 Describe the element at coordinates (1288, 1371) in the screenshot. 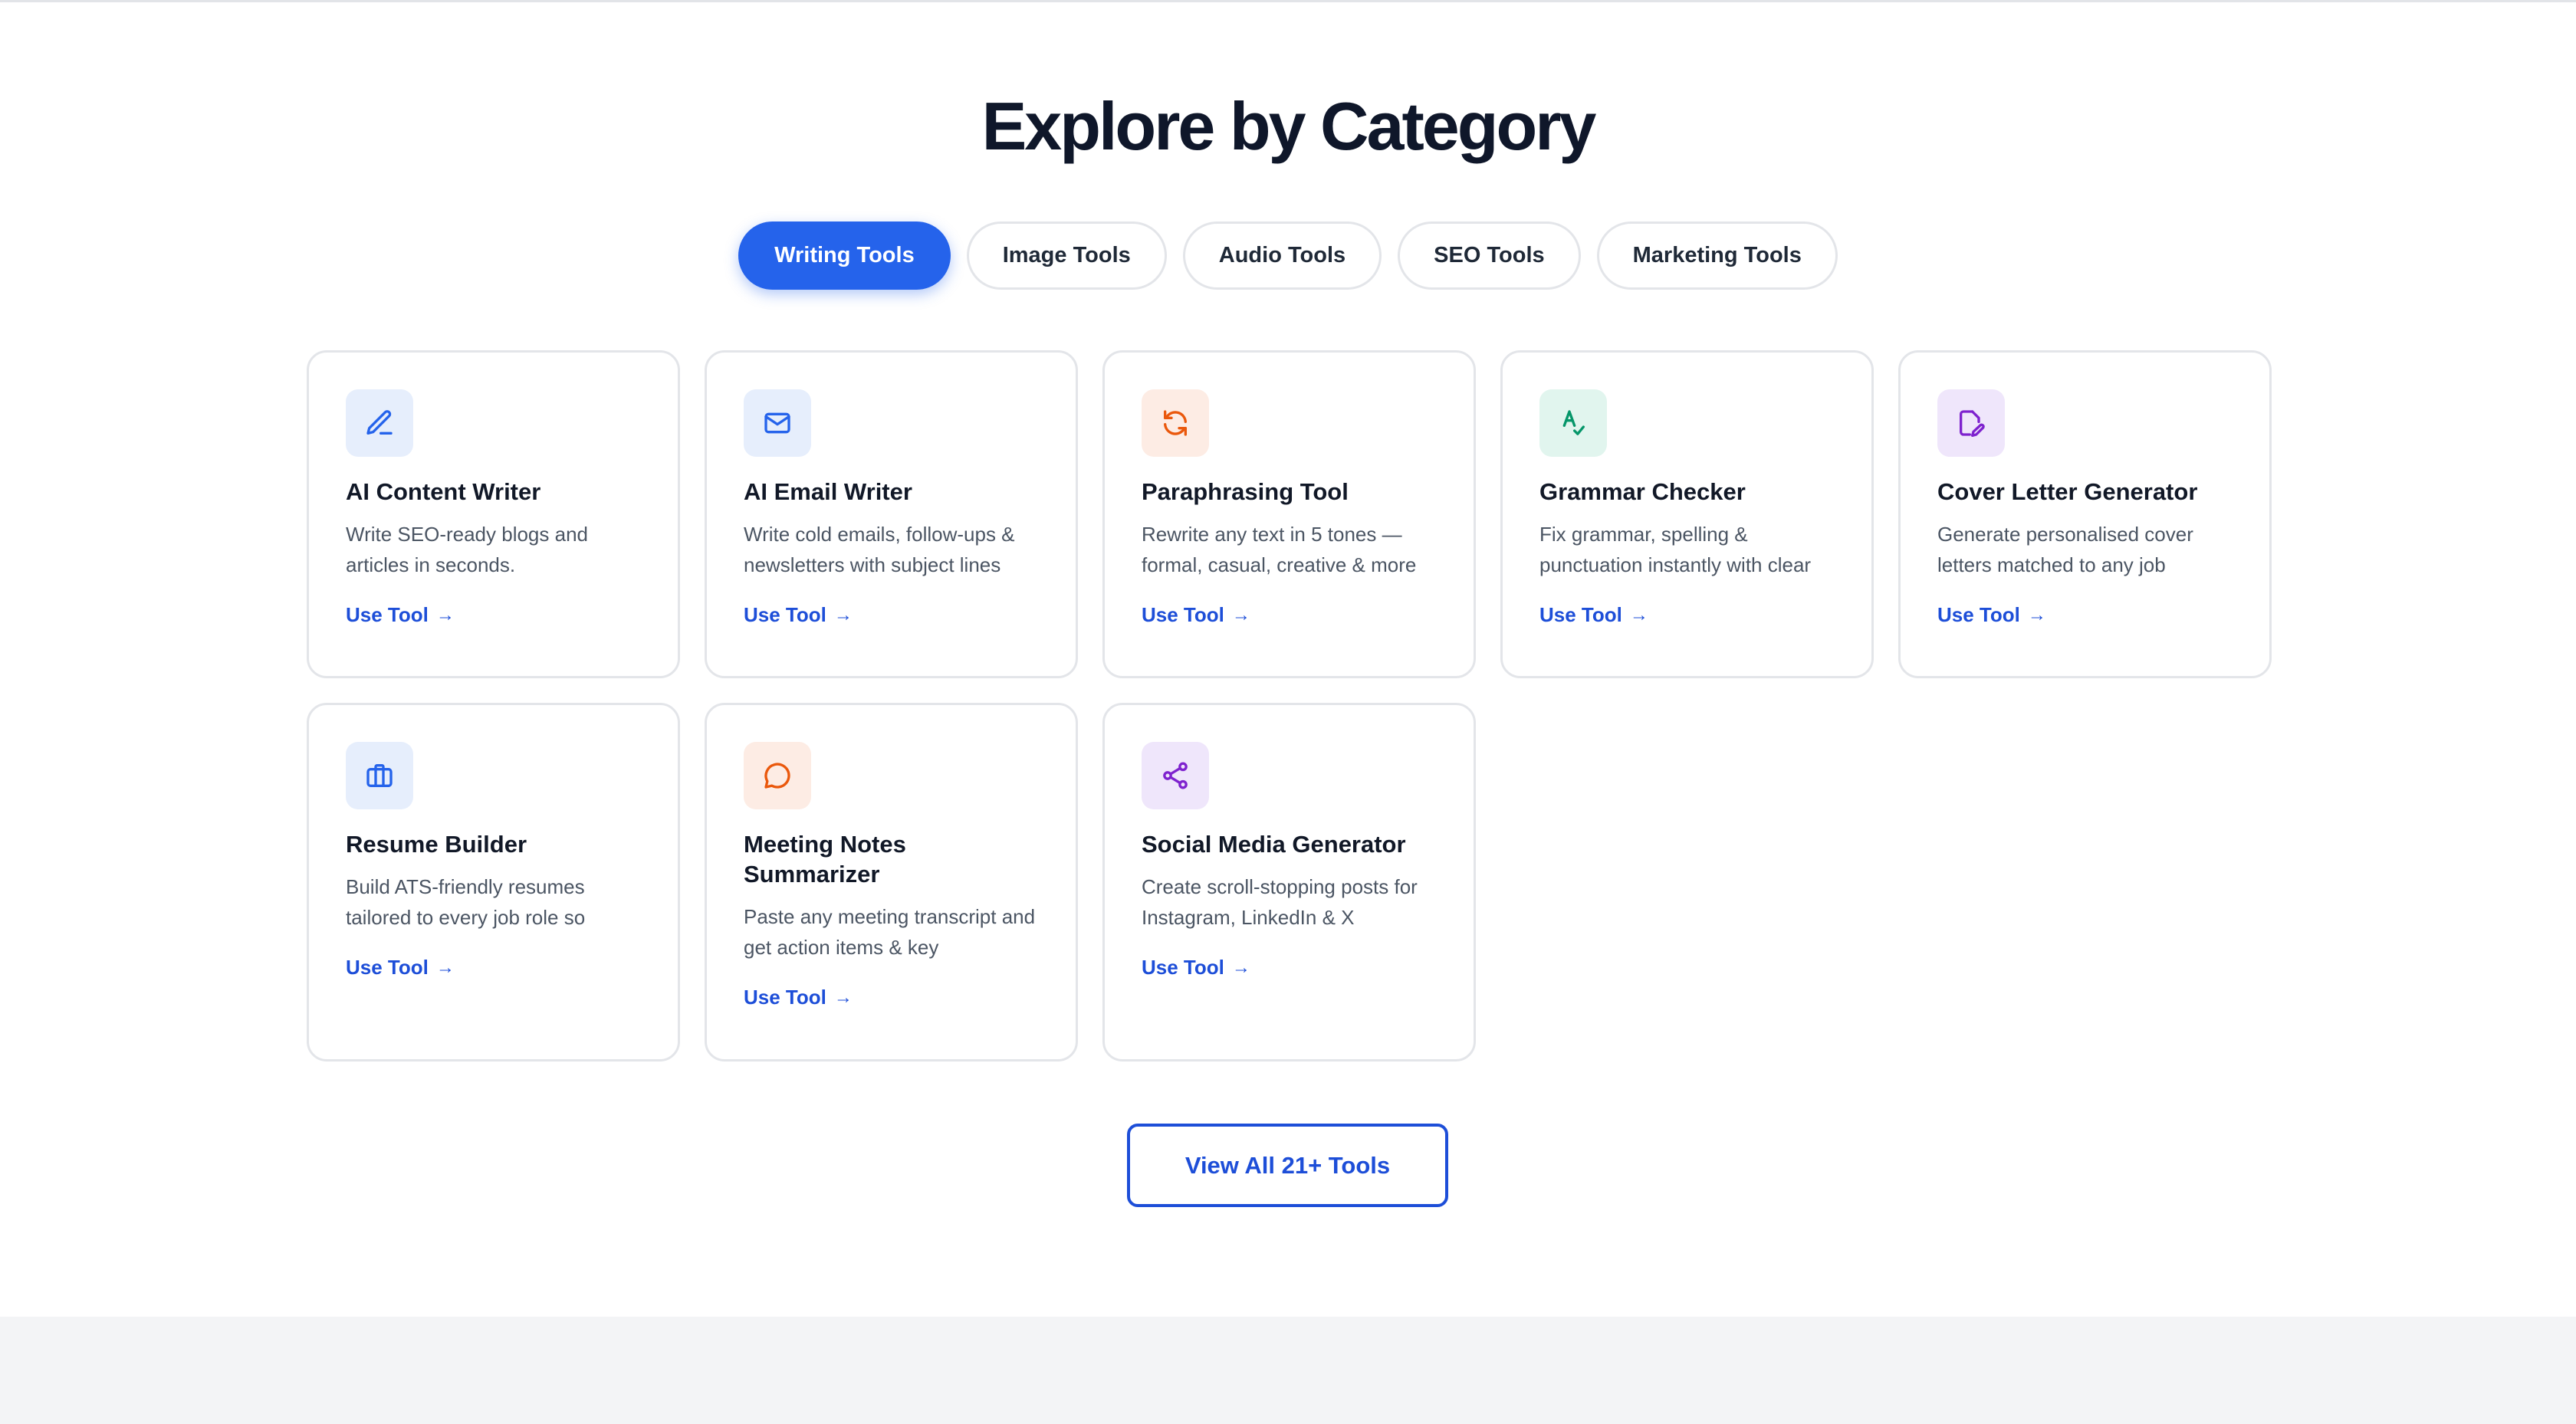

I see `footer-band` at that location.